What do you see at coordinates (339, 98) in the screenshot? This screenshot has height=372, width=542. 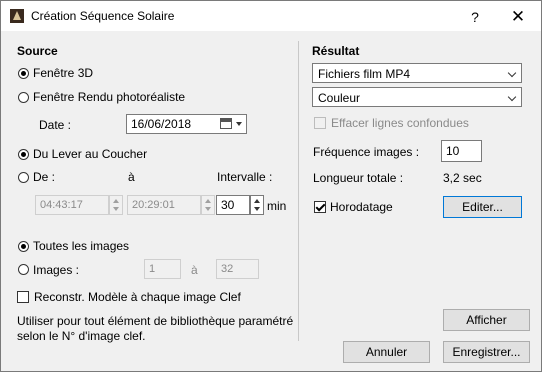 I see `color-value: Couleur` at bounding box center [339, 98].